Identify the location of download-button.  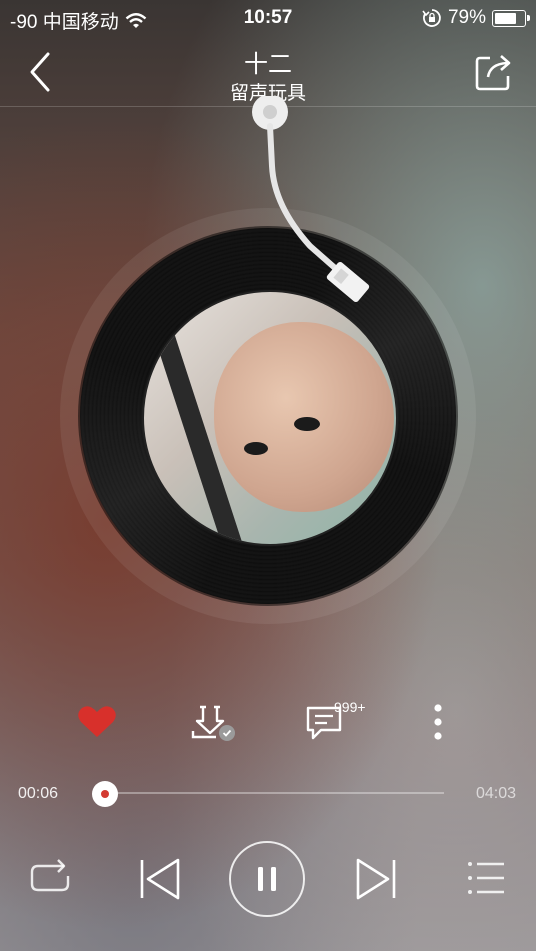
(213, 725).